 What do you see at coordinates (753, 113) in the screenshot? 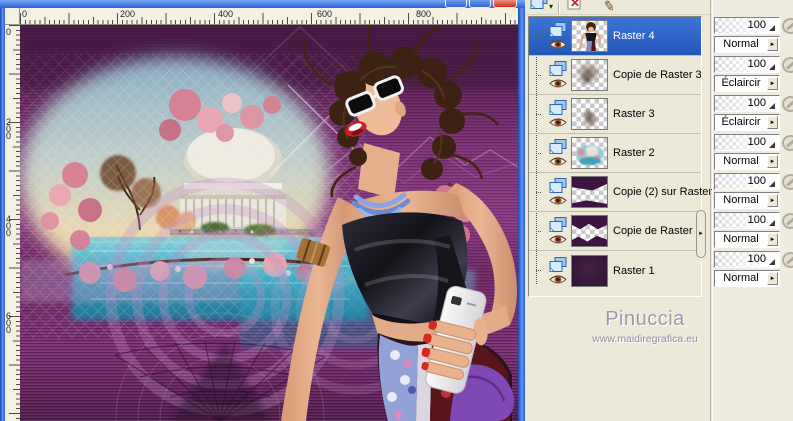
I see `layer-controls-raster3: 100 Éclaircir ►` at bounding box center [753, 113].